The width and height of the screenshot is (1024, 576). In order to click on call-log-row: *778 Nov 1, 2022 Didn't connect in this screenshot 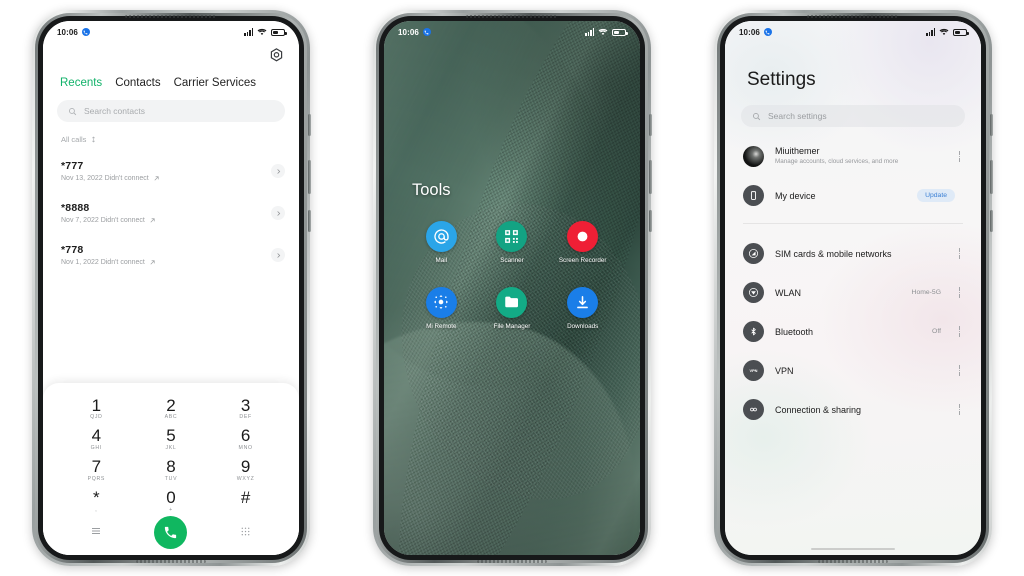, I will do `click(171, 255)`.